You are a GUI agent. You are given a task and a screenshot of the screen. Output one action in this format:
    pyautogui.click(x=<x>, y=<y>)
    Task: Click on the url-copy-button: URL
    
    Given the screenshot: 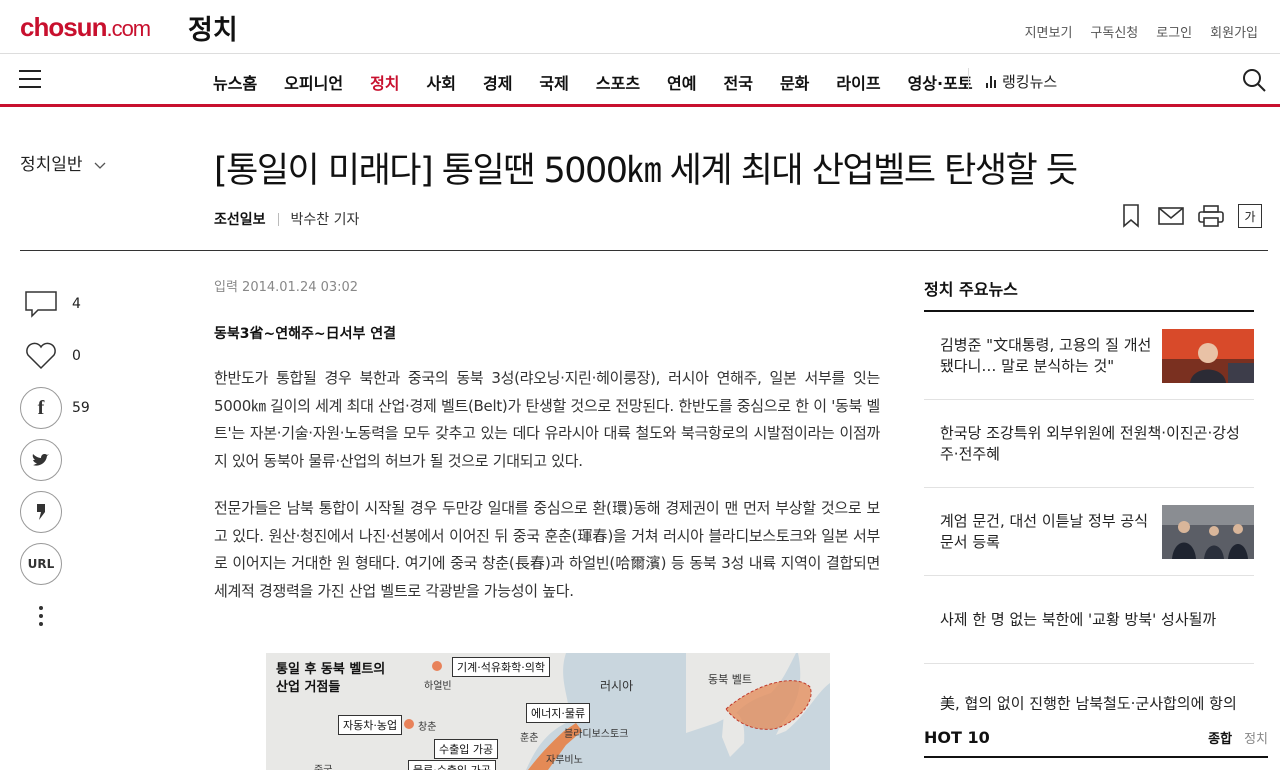 What is the action you would take?
    pyautogui.click(x=41, y=564)
    